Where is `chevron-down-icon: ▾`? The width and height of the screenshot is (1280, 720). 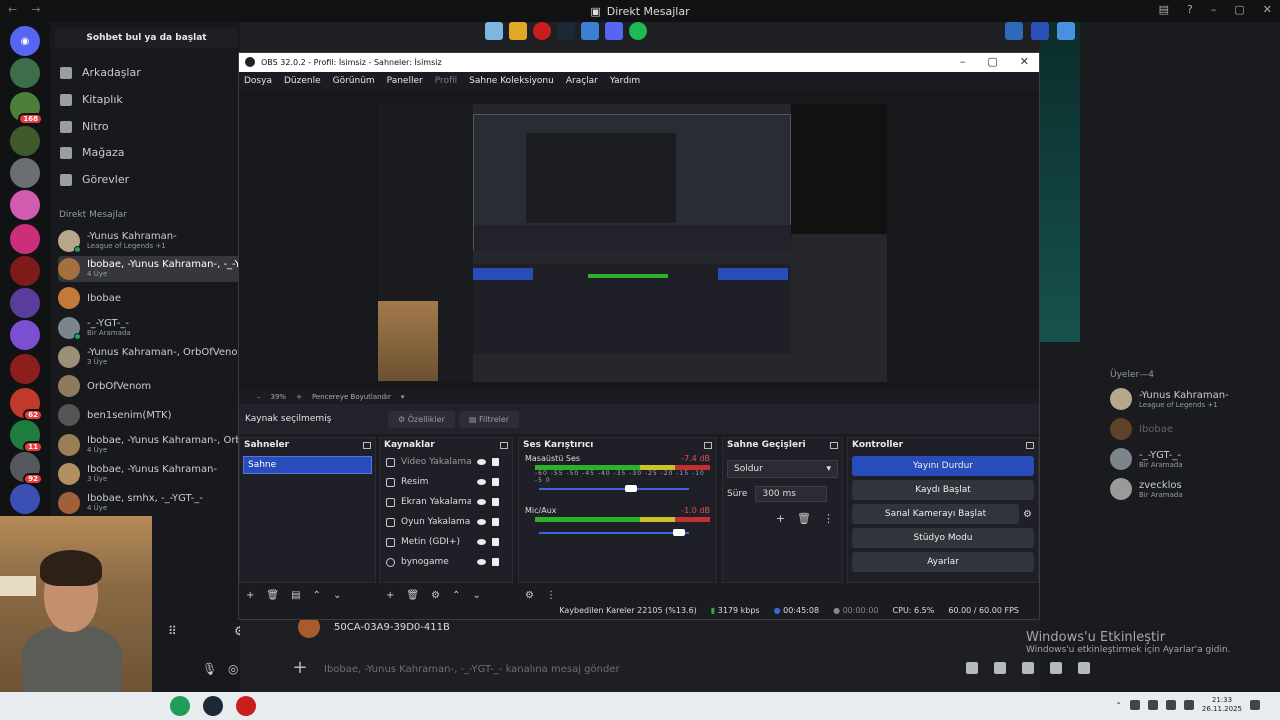 chevron-down-icon: ▾ is located at coordinates (403, 397).